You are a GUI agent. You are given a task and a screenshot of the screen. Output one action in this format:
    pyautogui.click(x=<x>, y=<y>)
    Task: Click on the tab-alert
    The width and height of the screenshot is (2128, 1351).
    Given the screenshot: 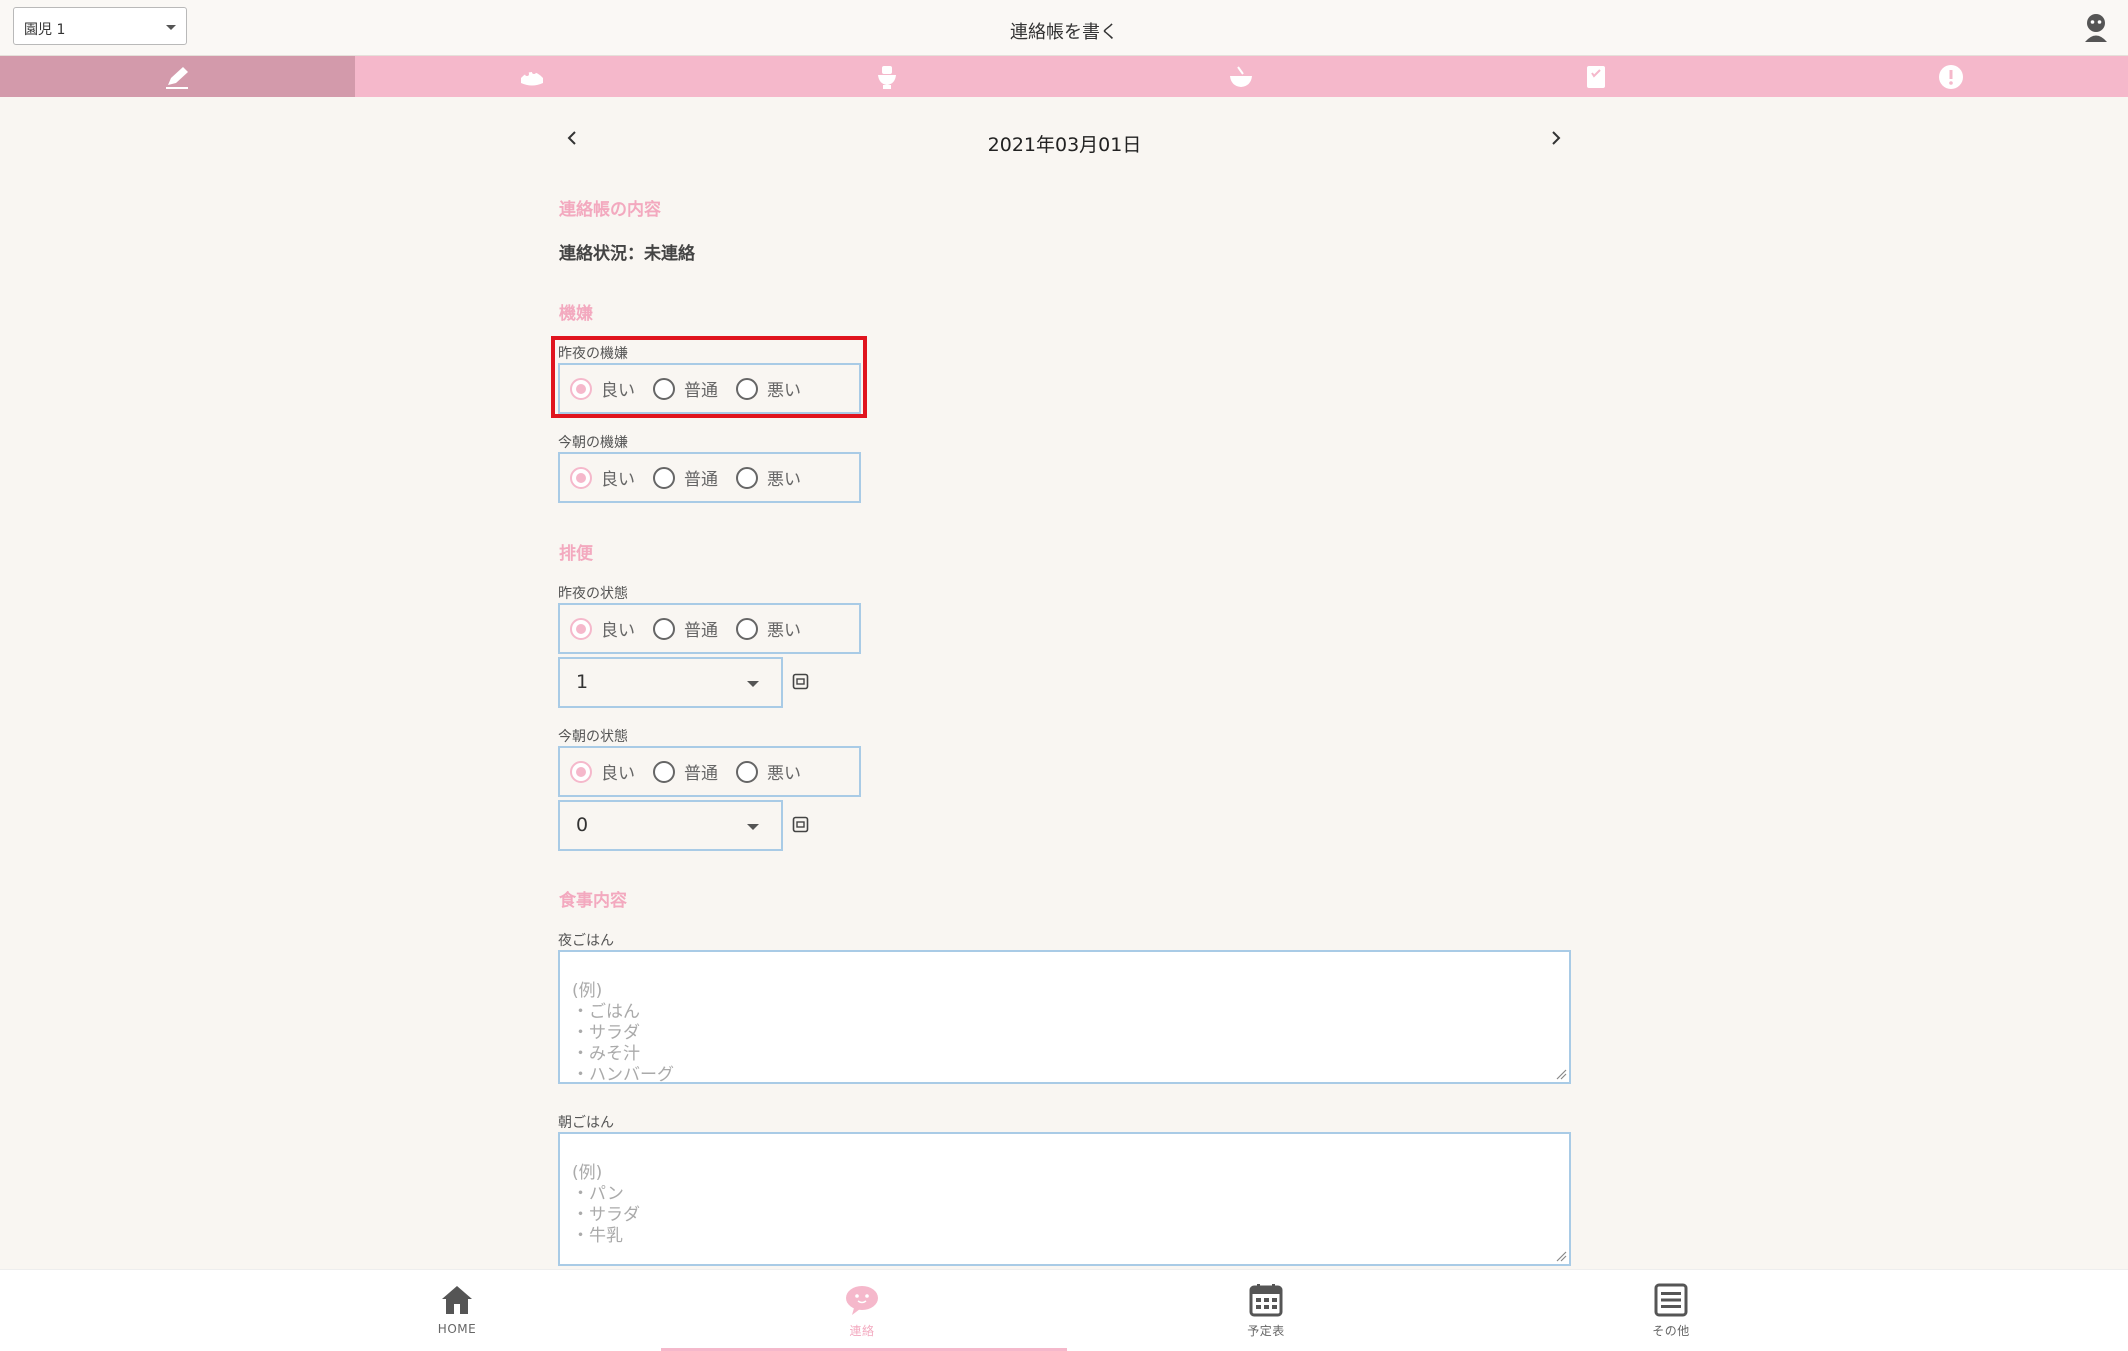 What is the action you would take?
    pyautogui.click(x=1950, y=76)
    